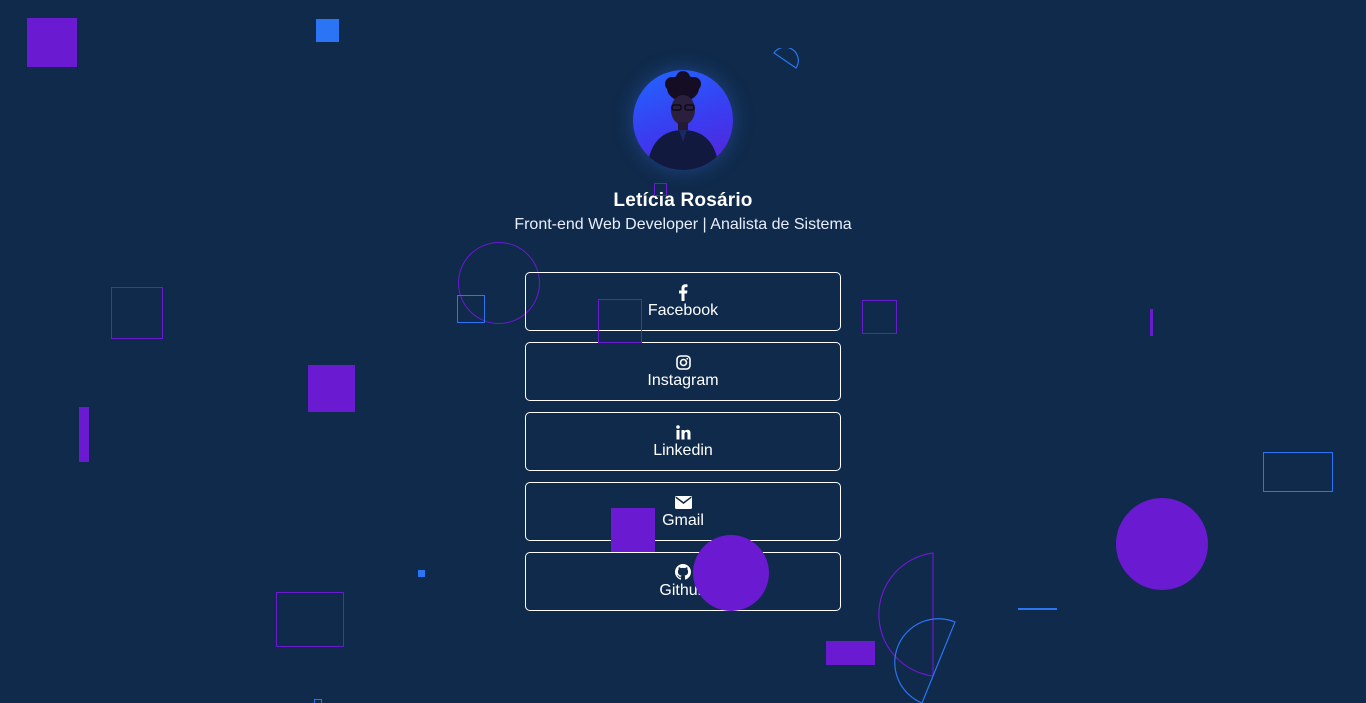  I want to click on linkedin-link-label: Linkedin, so click(683, 450).